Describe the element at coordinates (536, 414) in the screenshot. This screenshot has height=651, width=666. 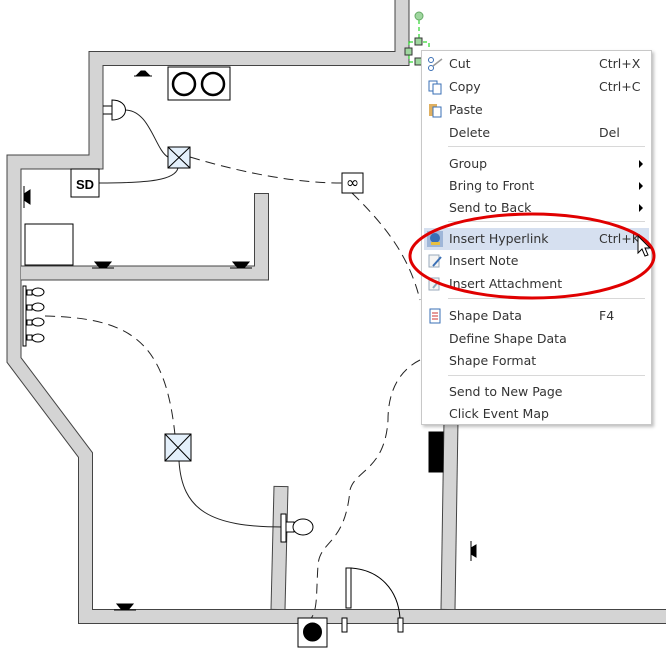
I see `menu-item-click-event-map: Click Event Map` at that location.